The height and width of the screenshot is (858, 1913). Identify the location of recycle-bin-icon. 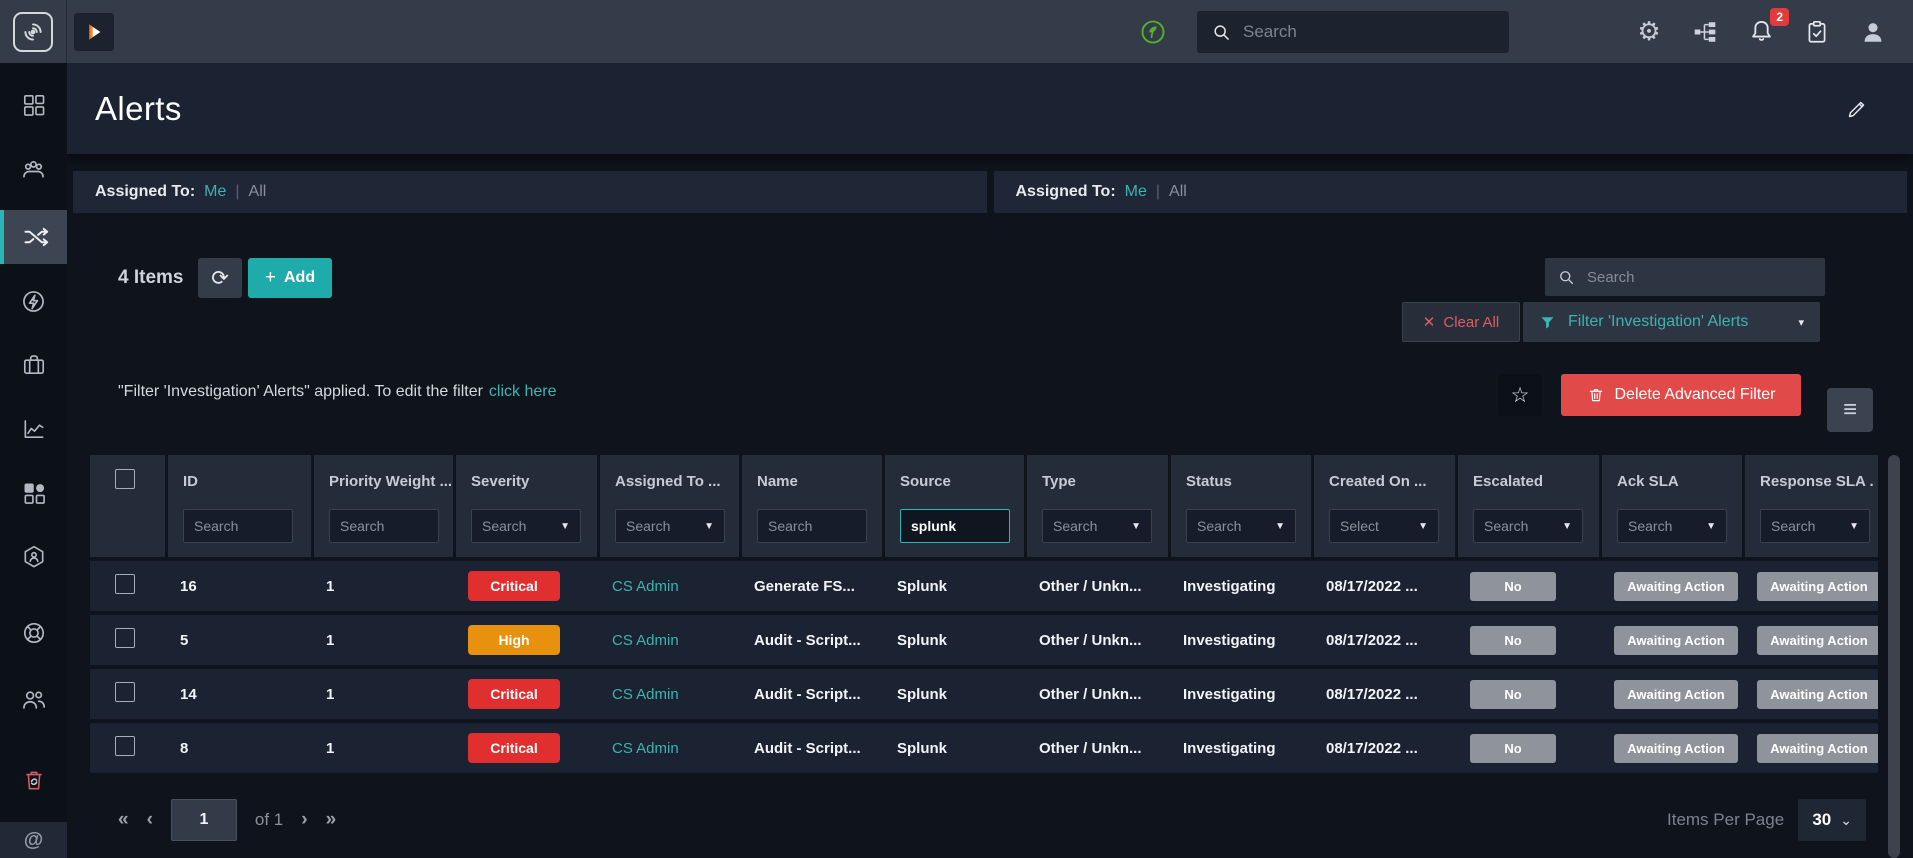
(33, 780).